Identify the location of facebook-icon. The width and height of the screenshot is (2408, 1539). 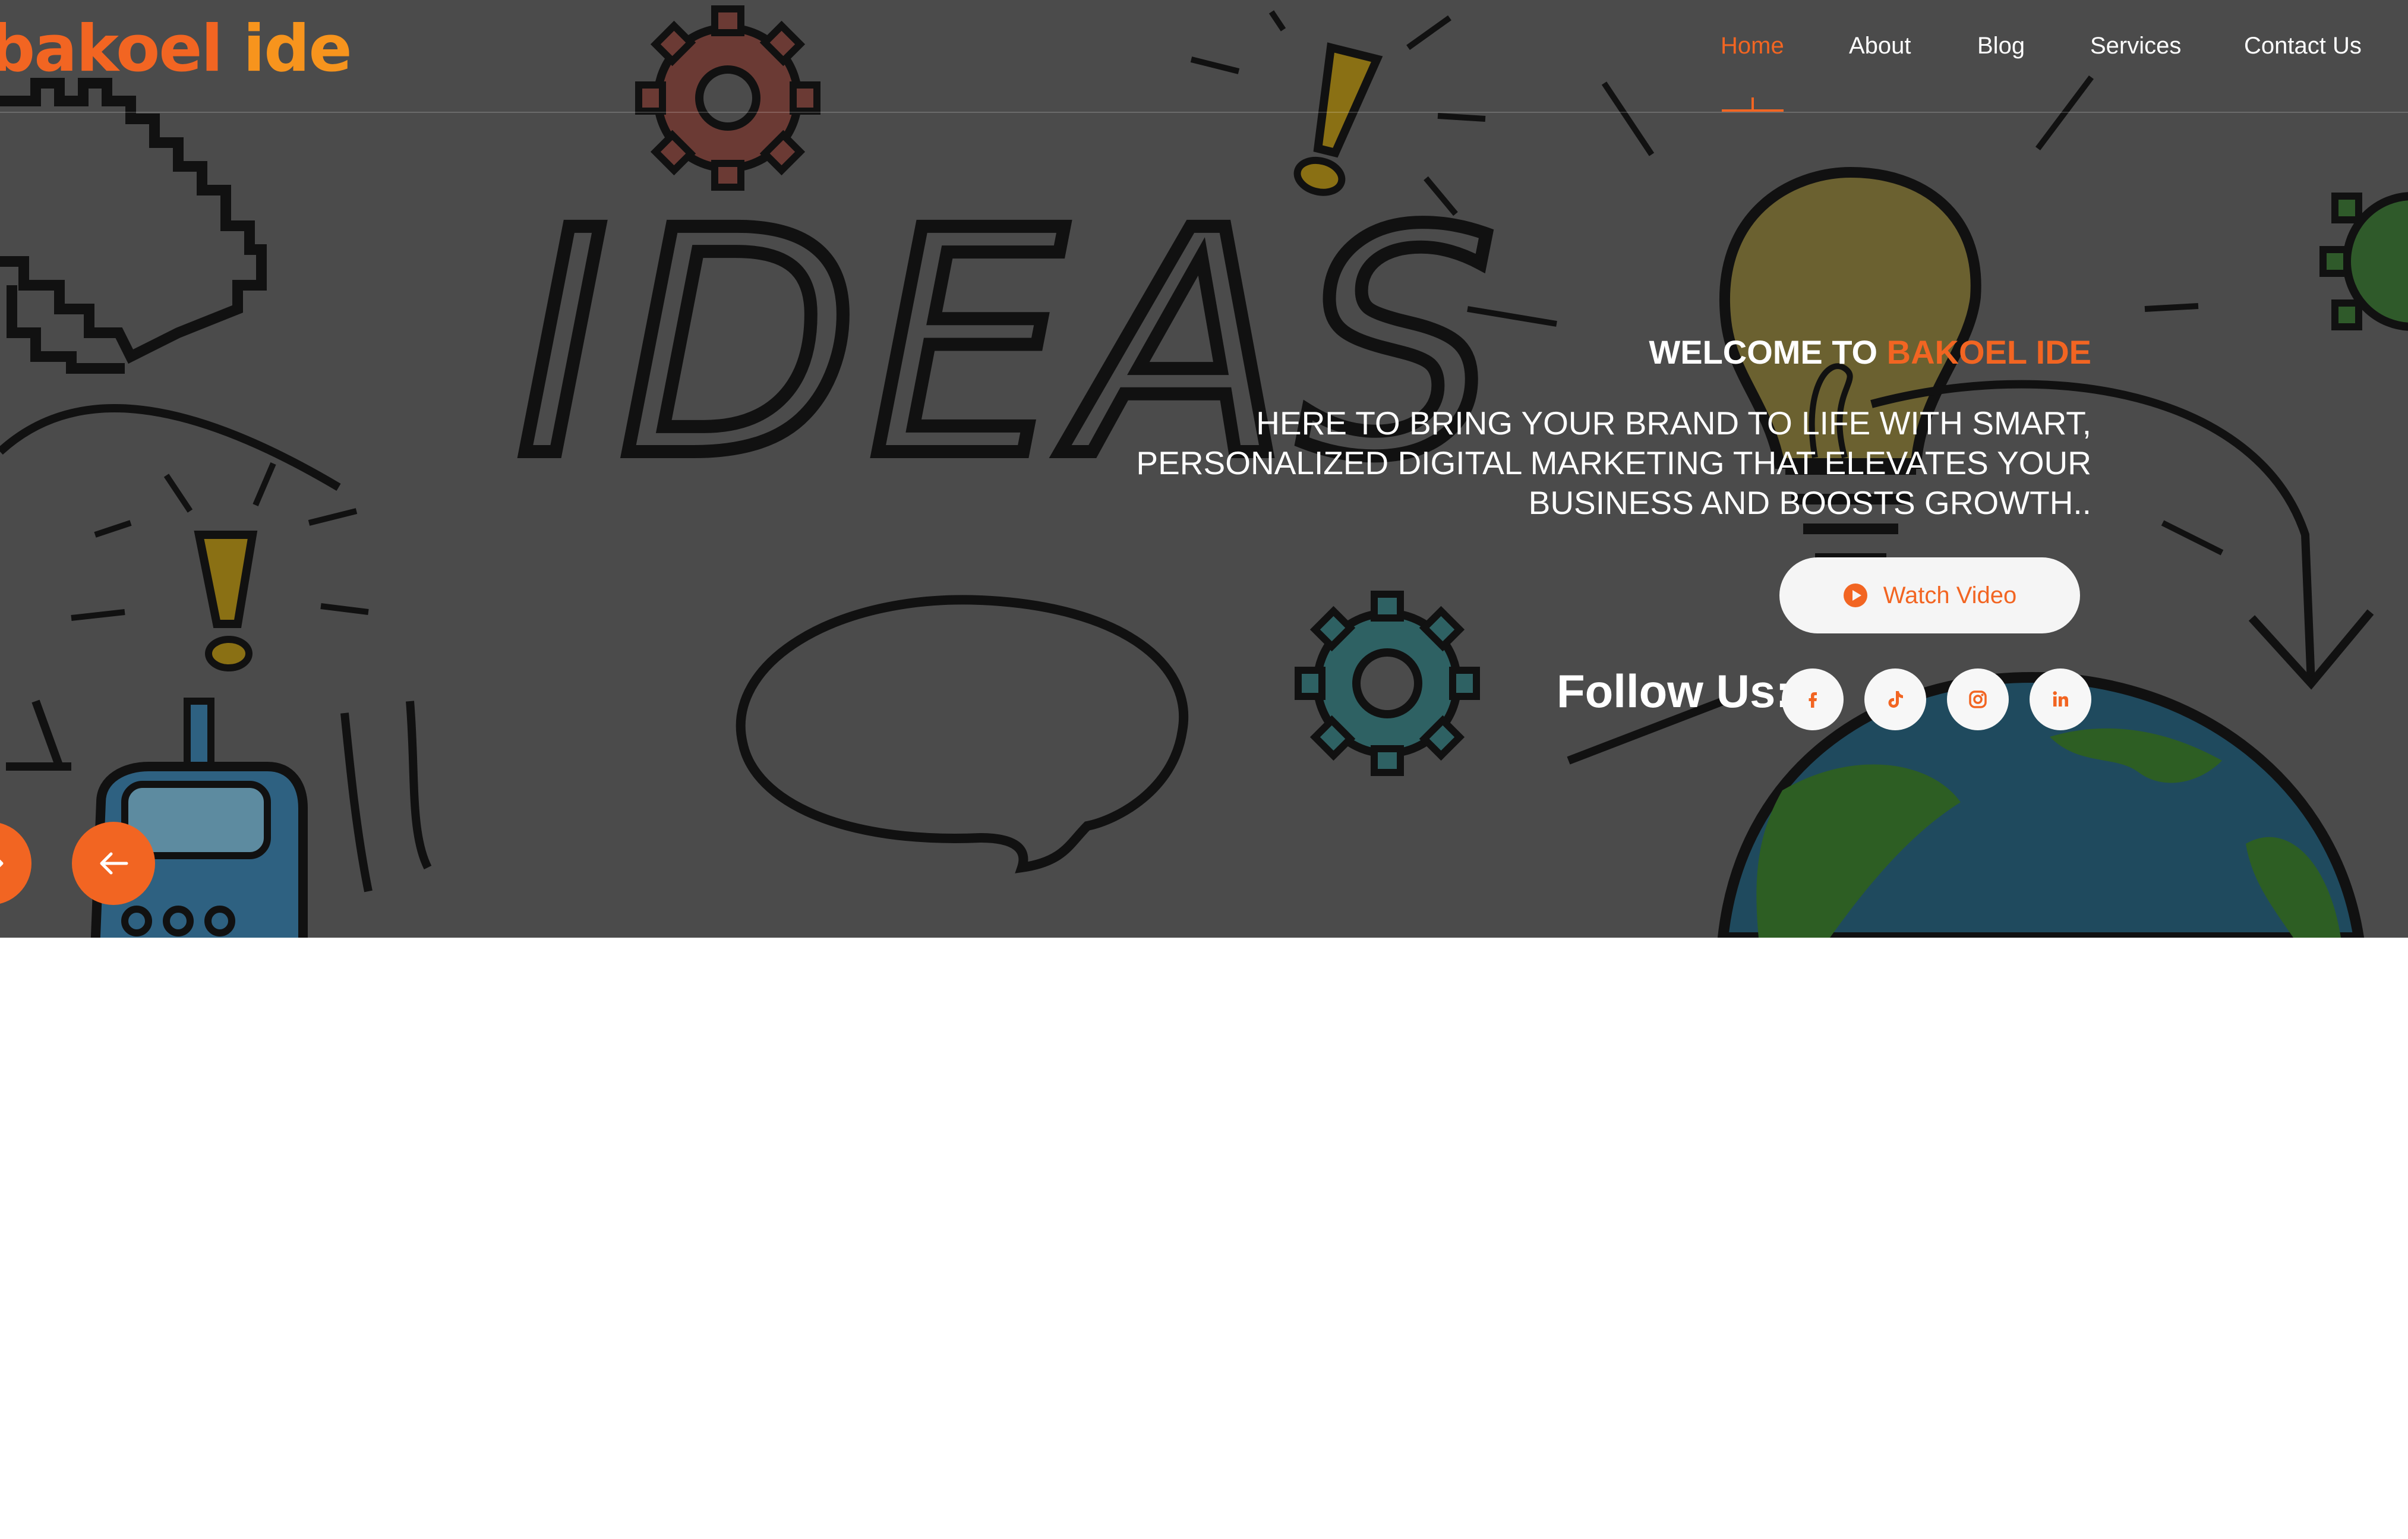
(1813, 700).